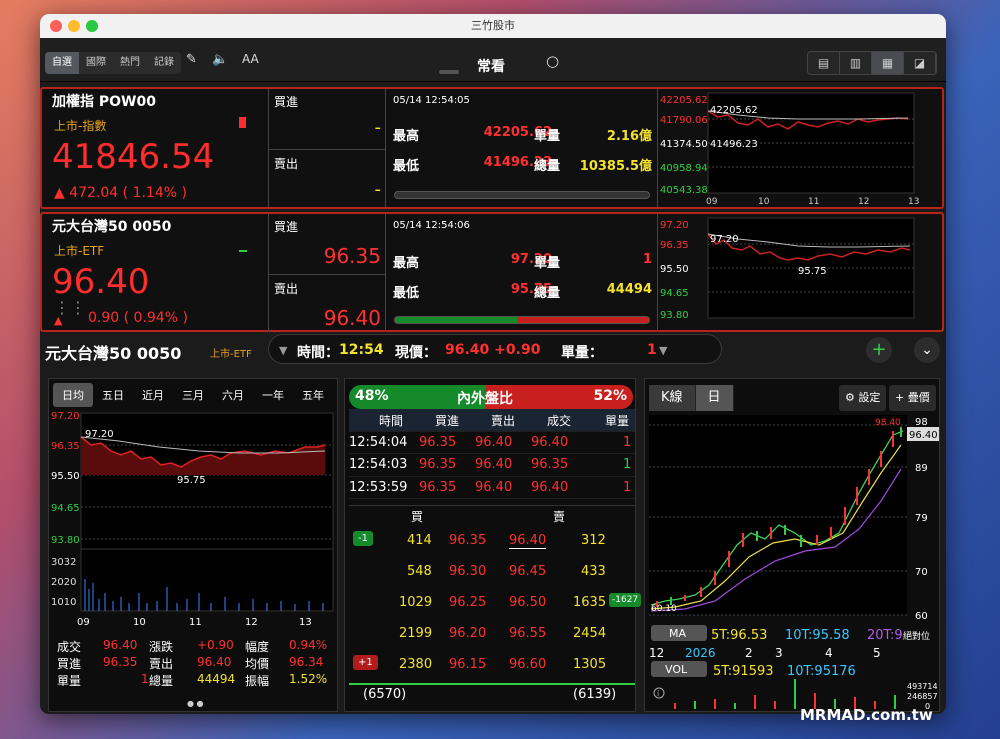 Image resolution: width=1000 pixels, height=739 pixels. I want to click on search-icon: ○, so click(552, 61).